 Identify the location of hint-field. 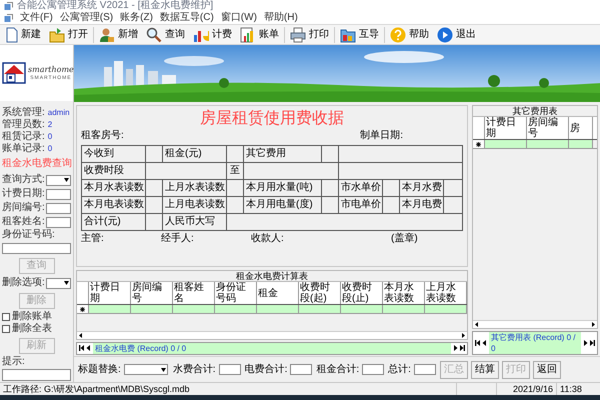
(36, 375).